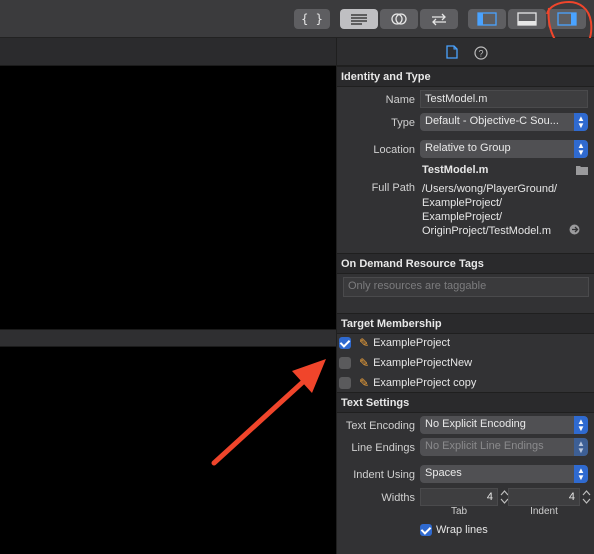  I want to click on full-path-label: Full Path, so click(393, 188).